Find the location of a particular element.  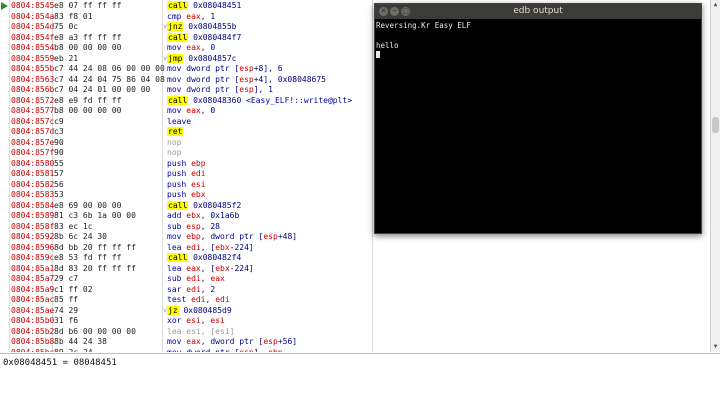

instruction-text: mov dword ptr [esp+8], 6 is located at coordinates (225, 69).